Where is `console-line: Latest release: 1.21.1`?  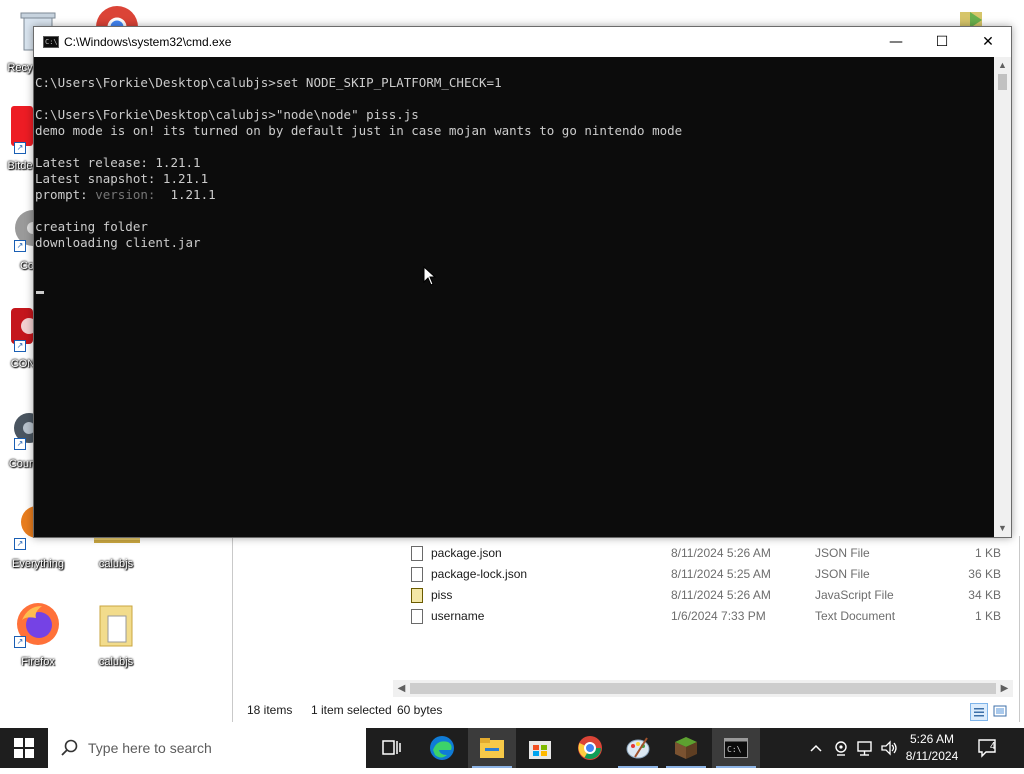 console-line: Latest release: 1.21.1 is located at coordinates (118, 162).